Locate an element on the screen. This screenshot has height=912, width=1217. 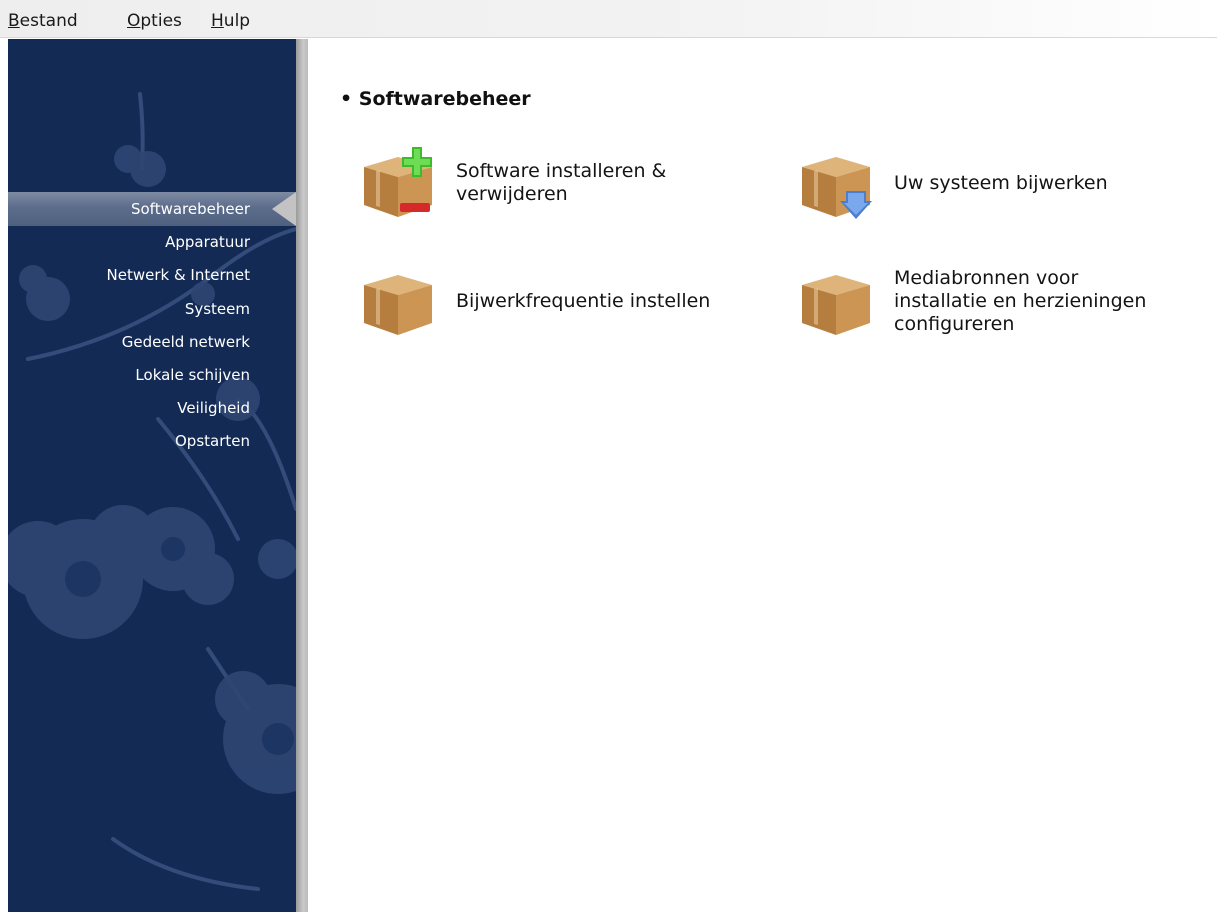
menu-hulp: Hulp is located at coordinates (230, 21).